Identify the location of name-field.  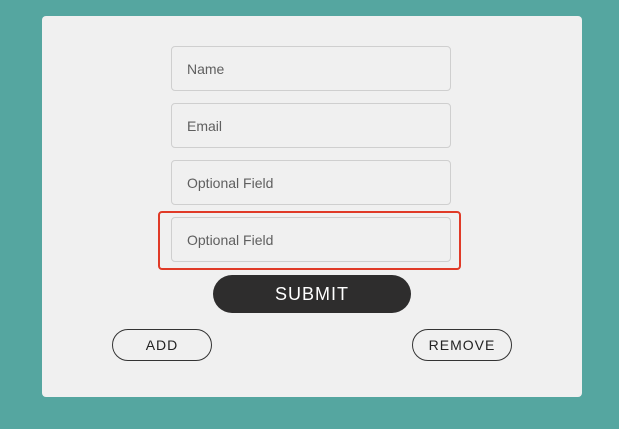
(311, 68).